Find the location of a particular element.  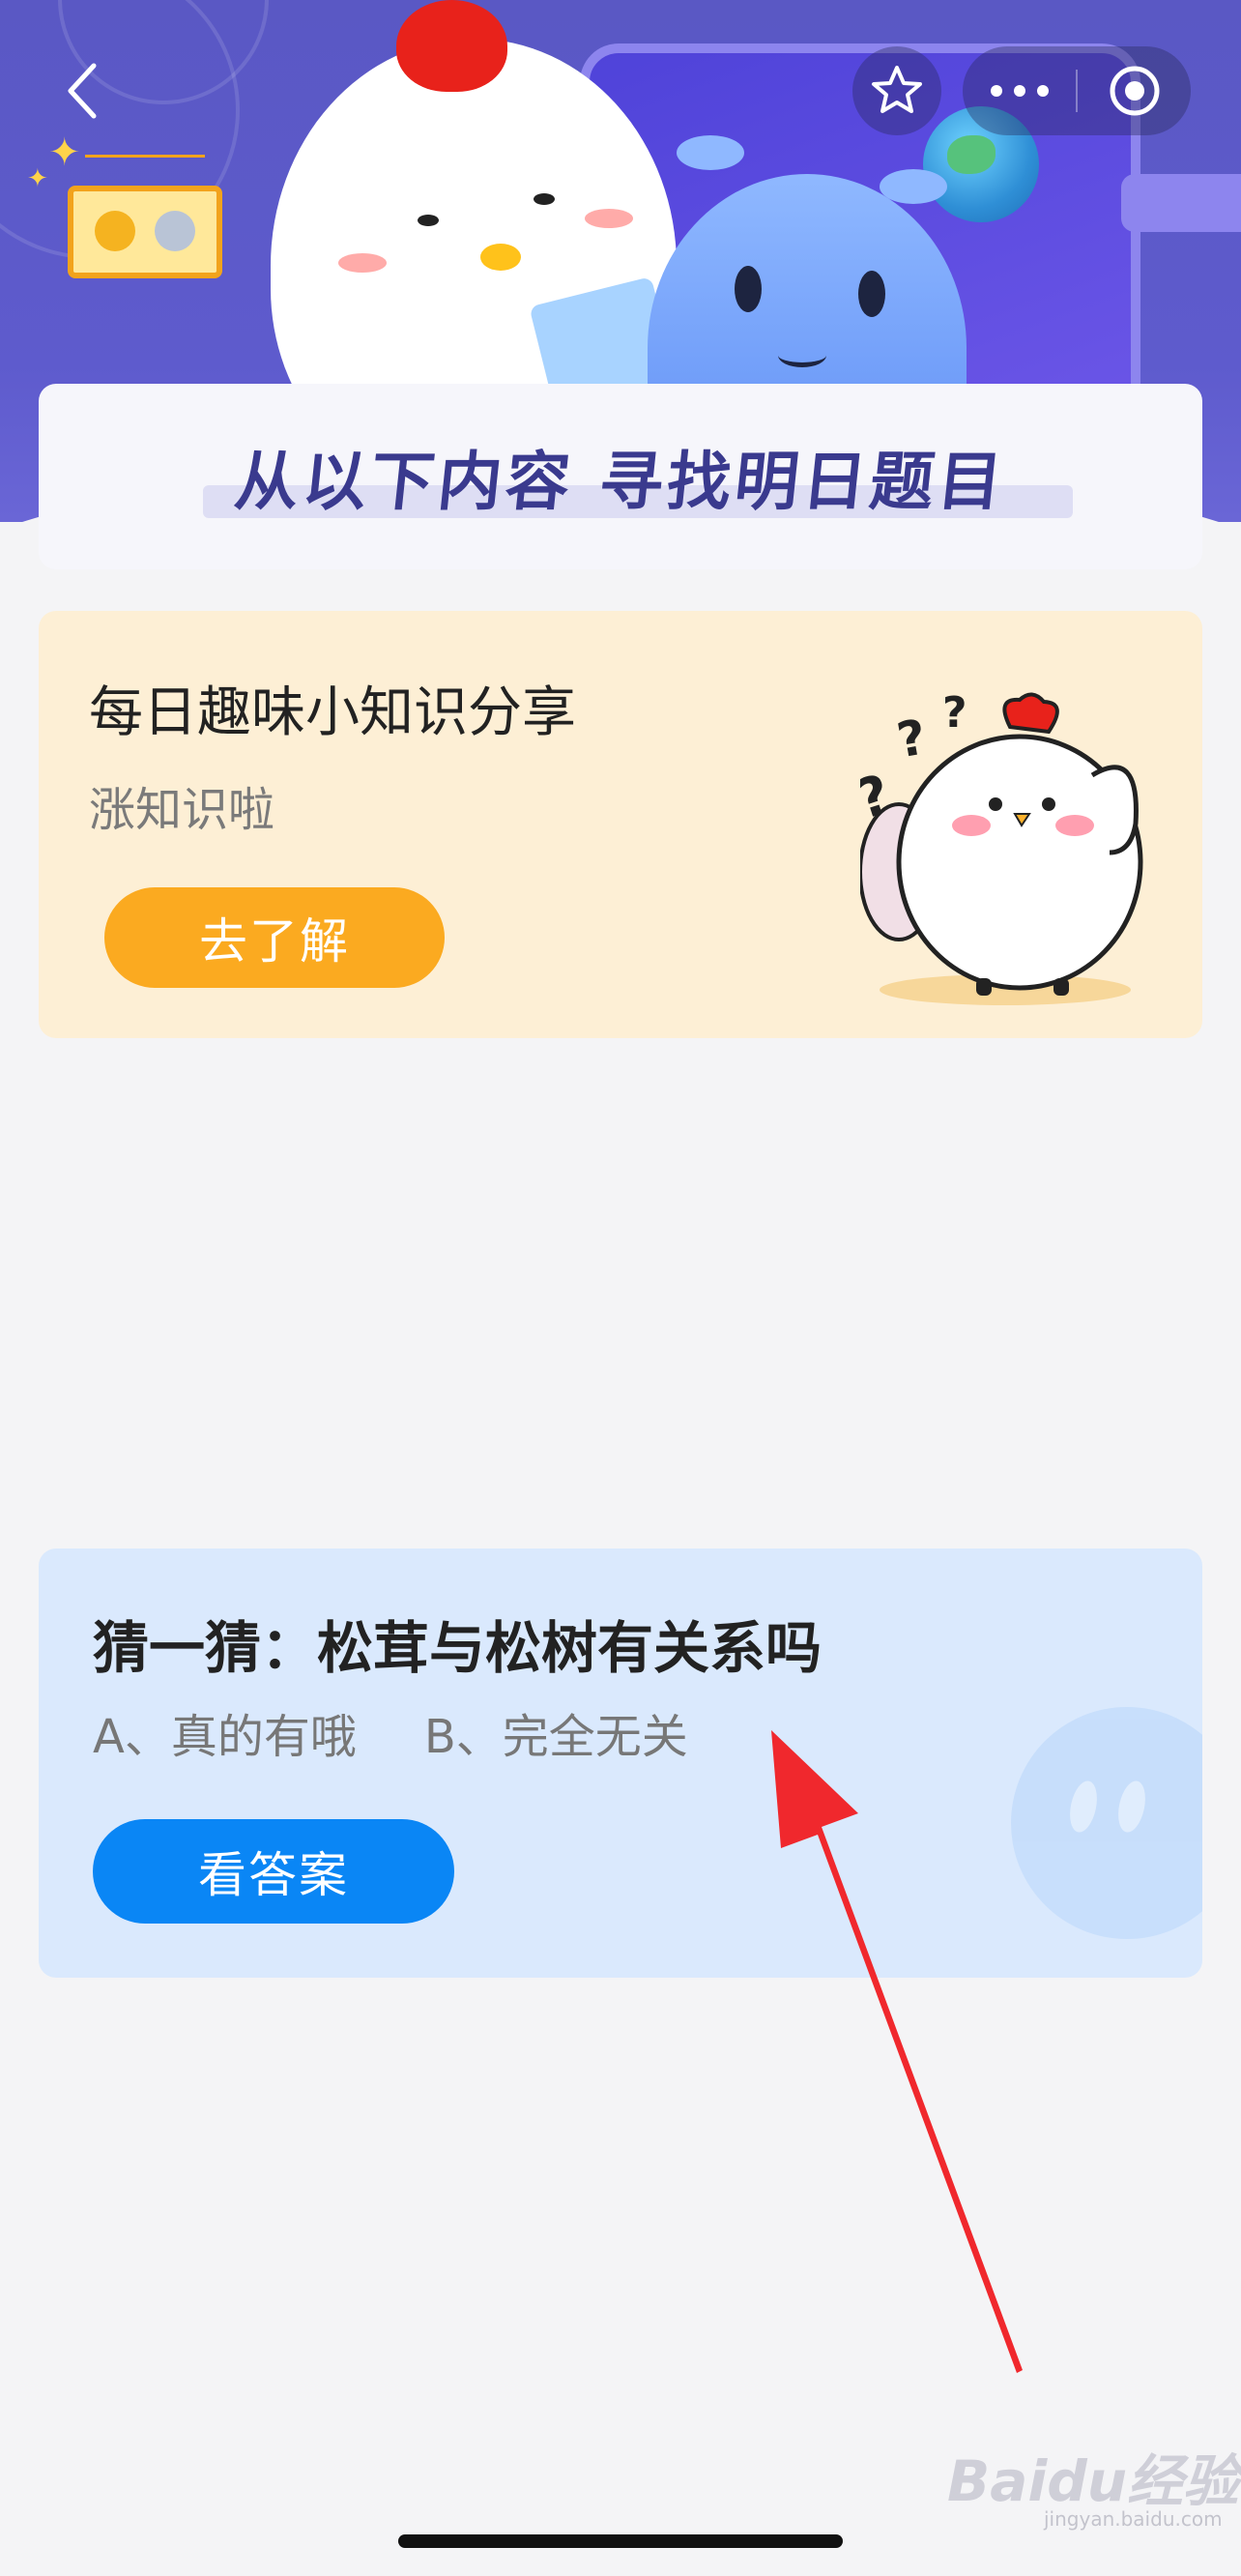

fun-card-subtitle: 涨知识啦 is located at coordinates (182, 810).